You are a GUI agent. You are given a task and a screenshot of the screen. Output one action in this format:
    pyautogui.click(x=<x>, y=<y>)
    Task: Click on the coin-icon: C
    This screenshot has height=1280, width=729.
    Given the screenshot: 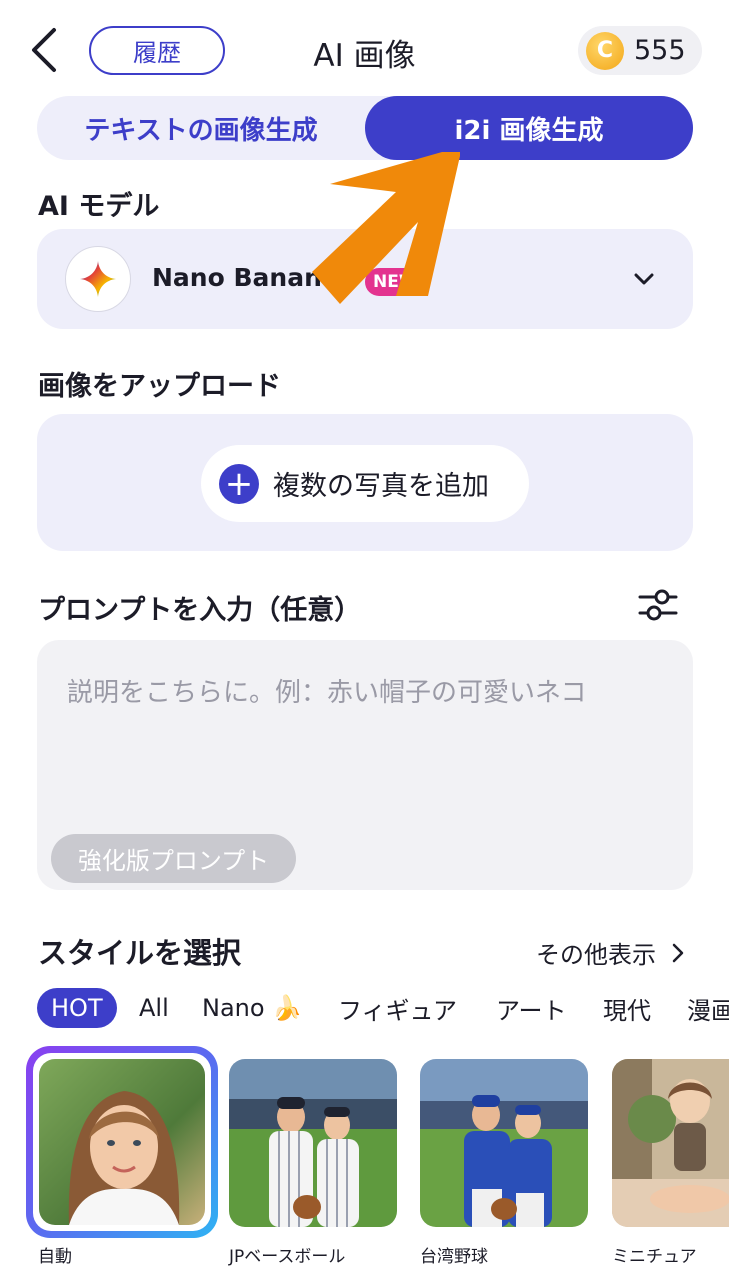 What is the action you would take?
    pyautogui.click(x=605, y=50)
    